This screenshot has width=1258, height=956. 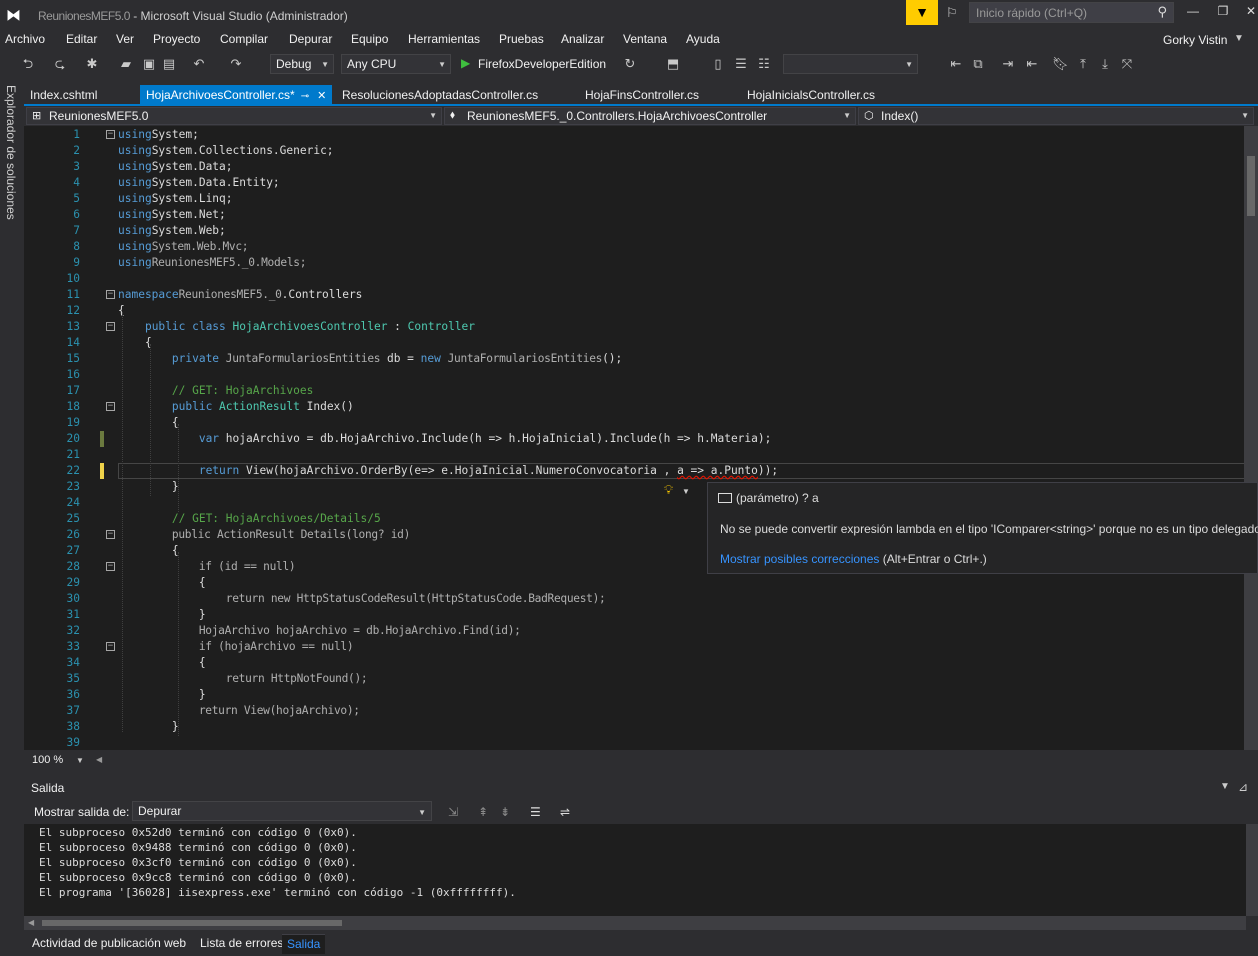 I want to click on menu-item-equipo: Equipo, so click(x=369, y=39).